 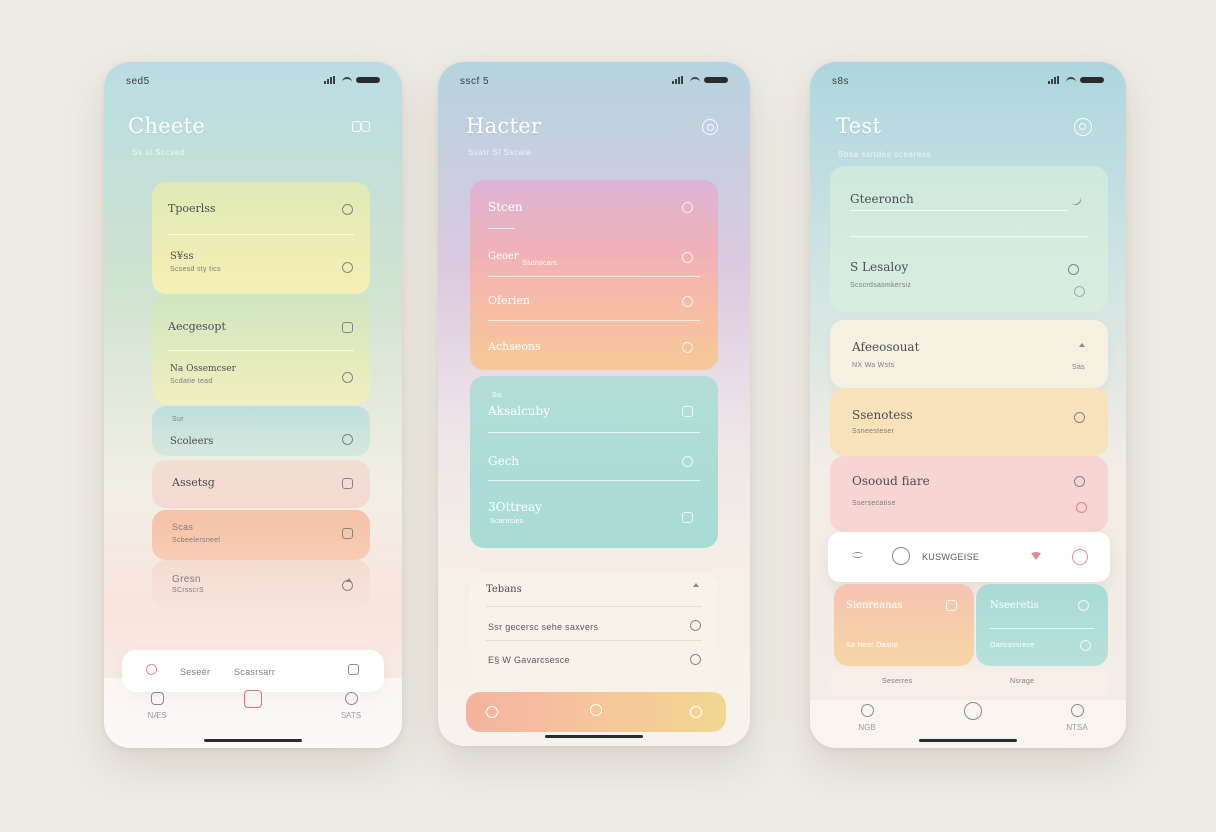 I want to click on card-row-subtitle: Scas, so click(x=182, y=527).